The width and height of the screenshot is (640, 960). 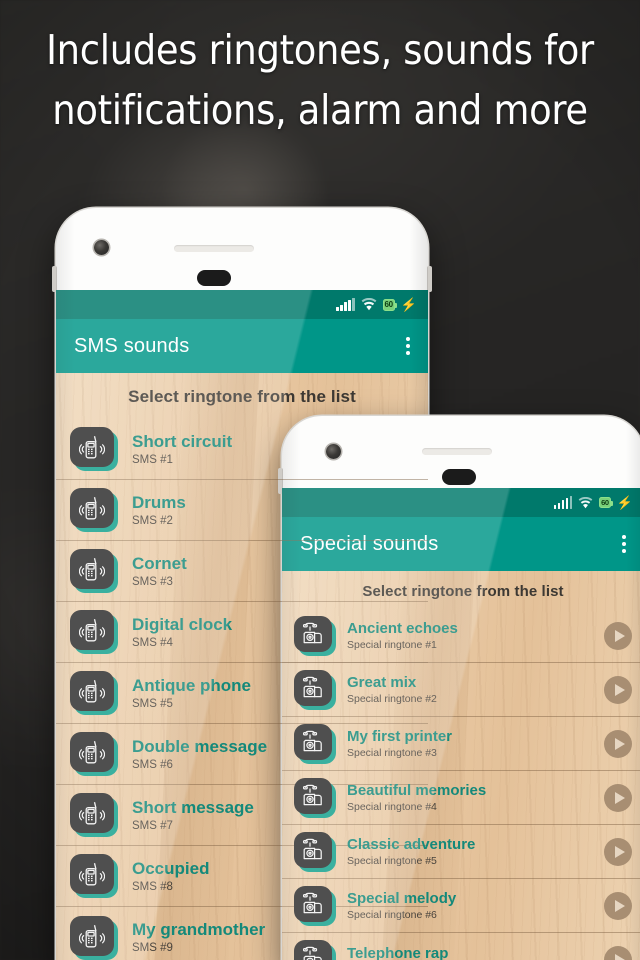 I want to click on ringtone-title: Beautiful memories, so click(x=417, y=790).